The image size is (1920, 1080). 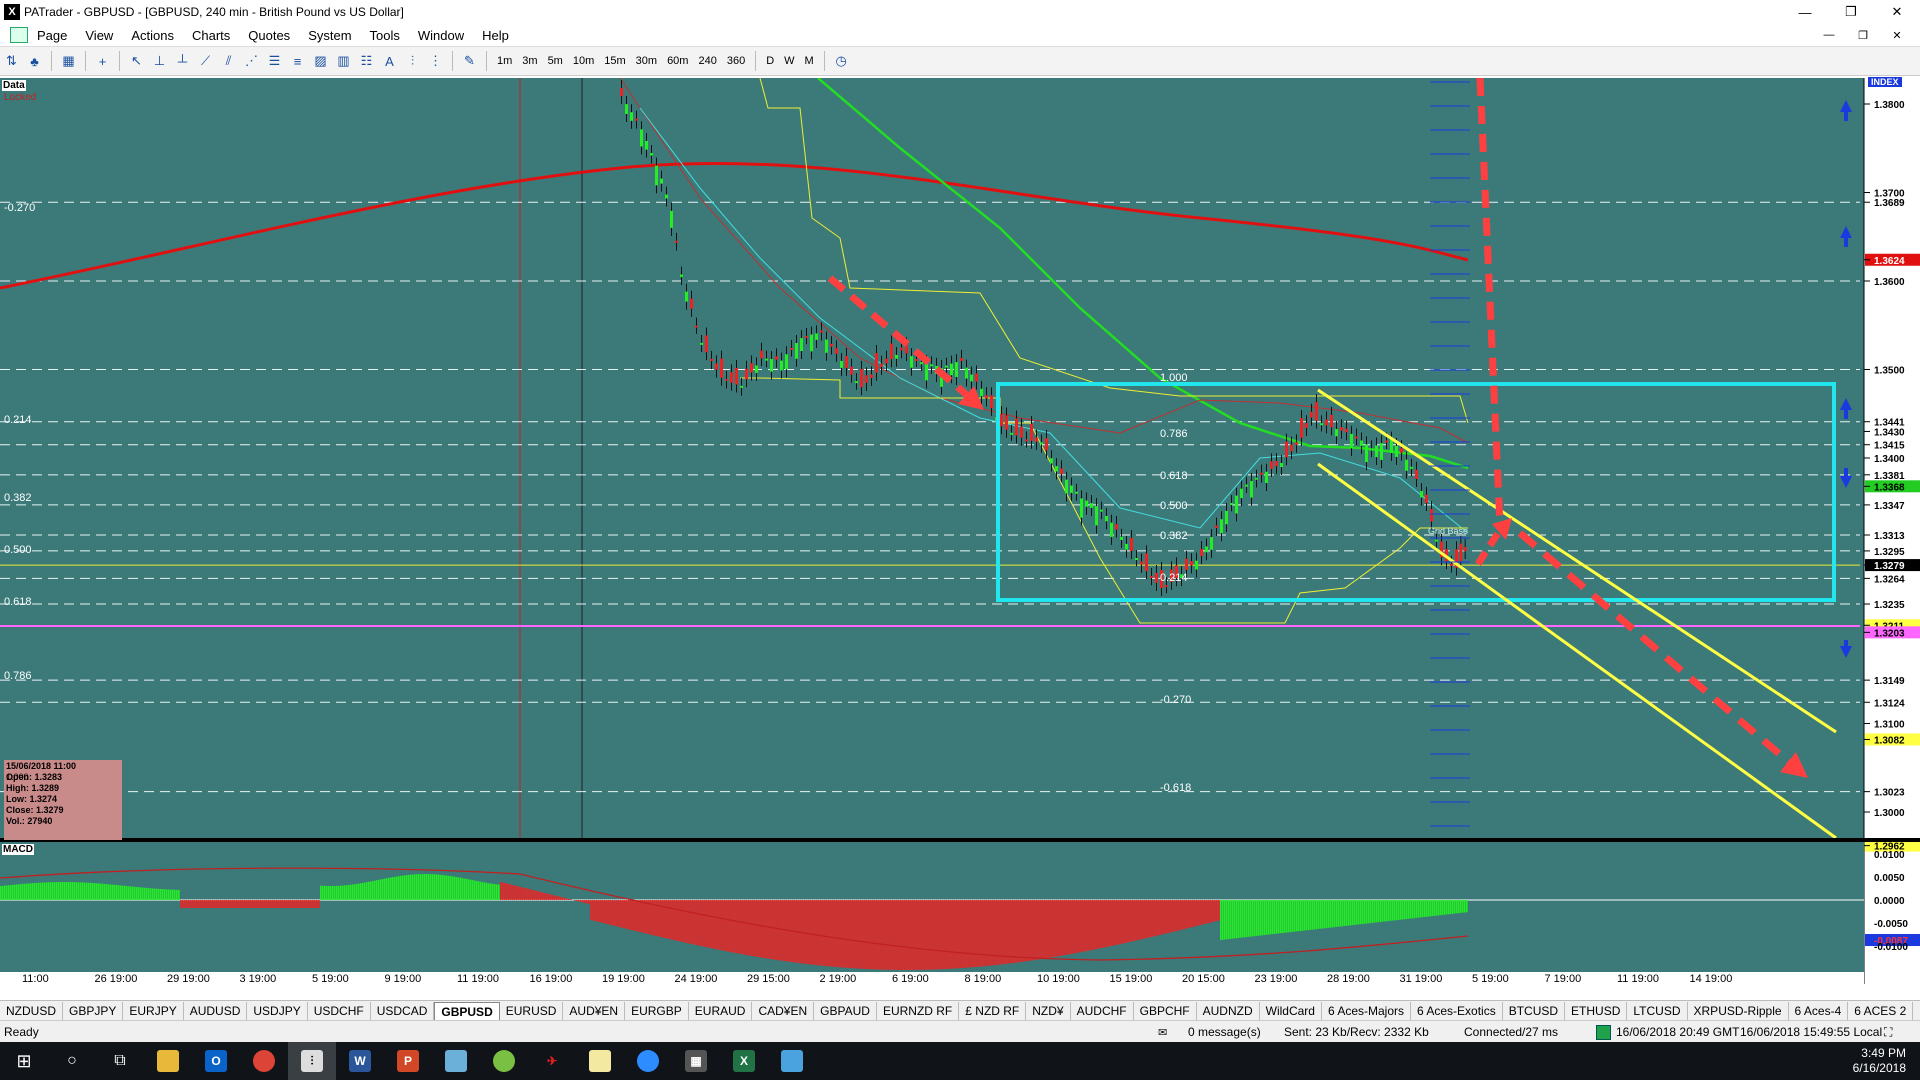 What do you see at coordinates (182, 61) in the screenshot?
I see `vertical-line-icon: ┴` at bounding box center [182, 61].